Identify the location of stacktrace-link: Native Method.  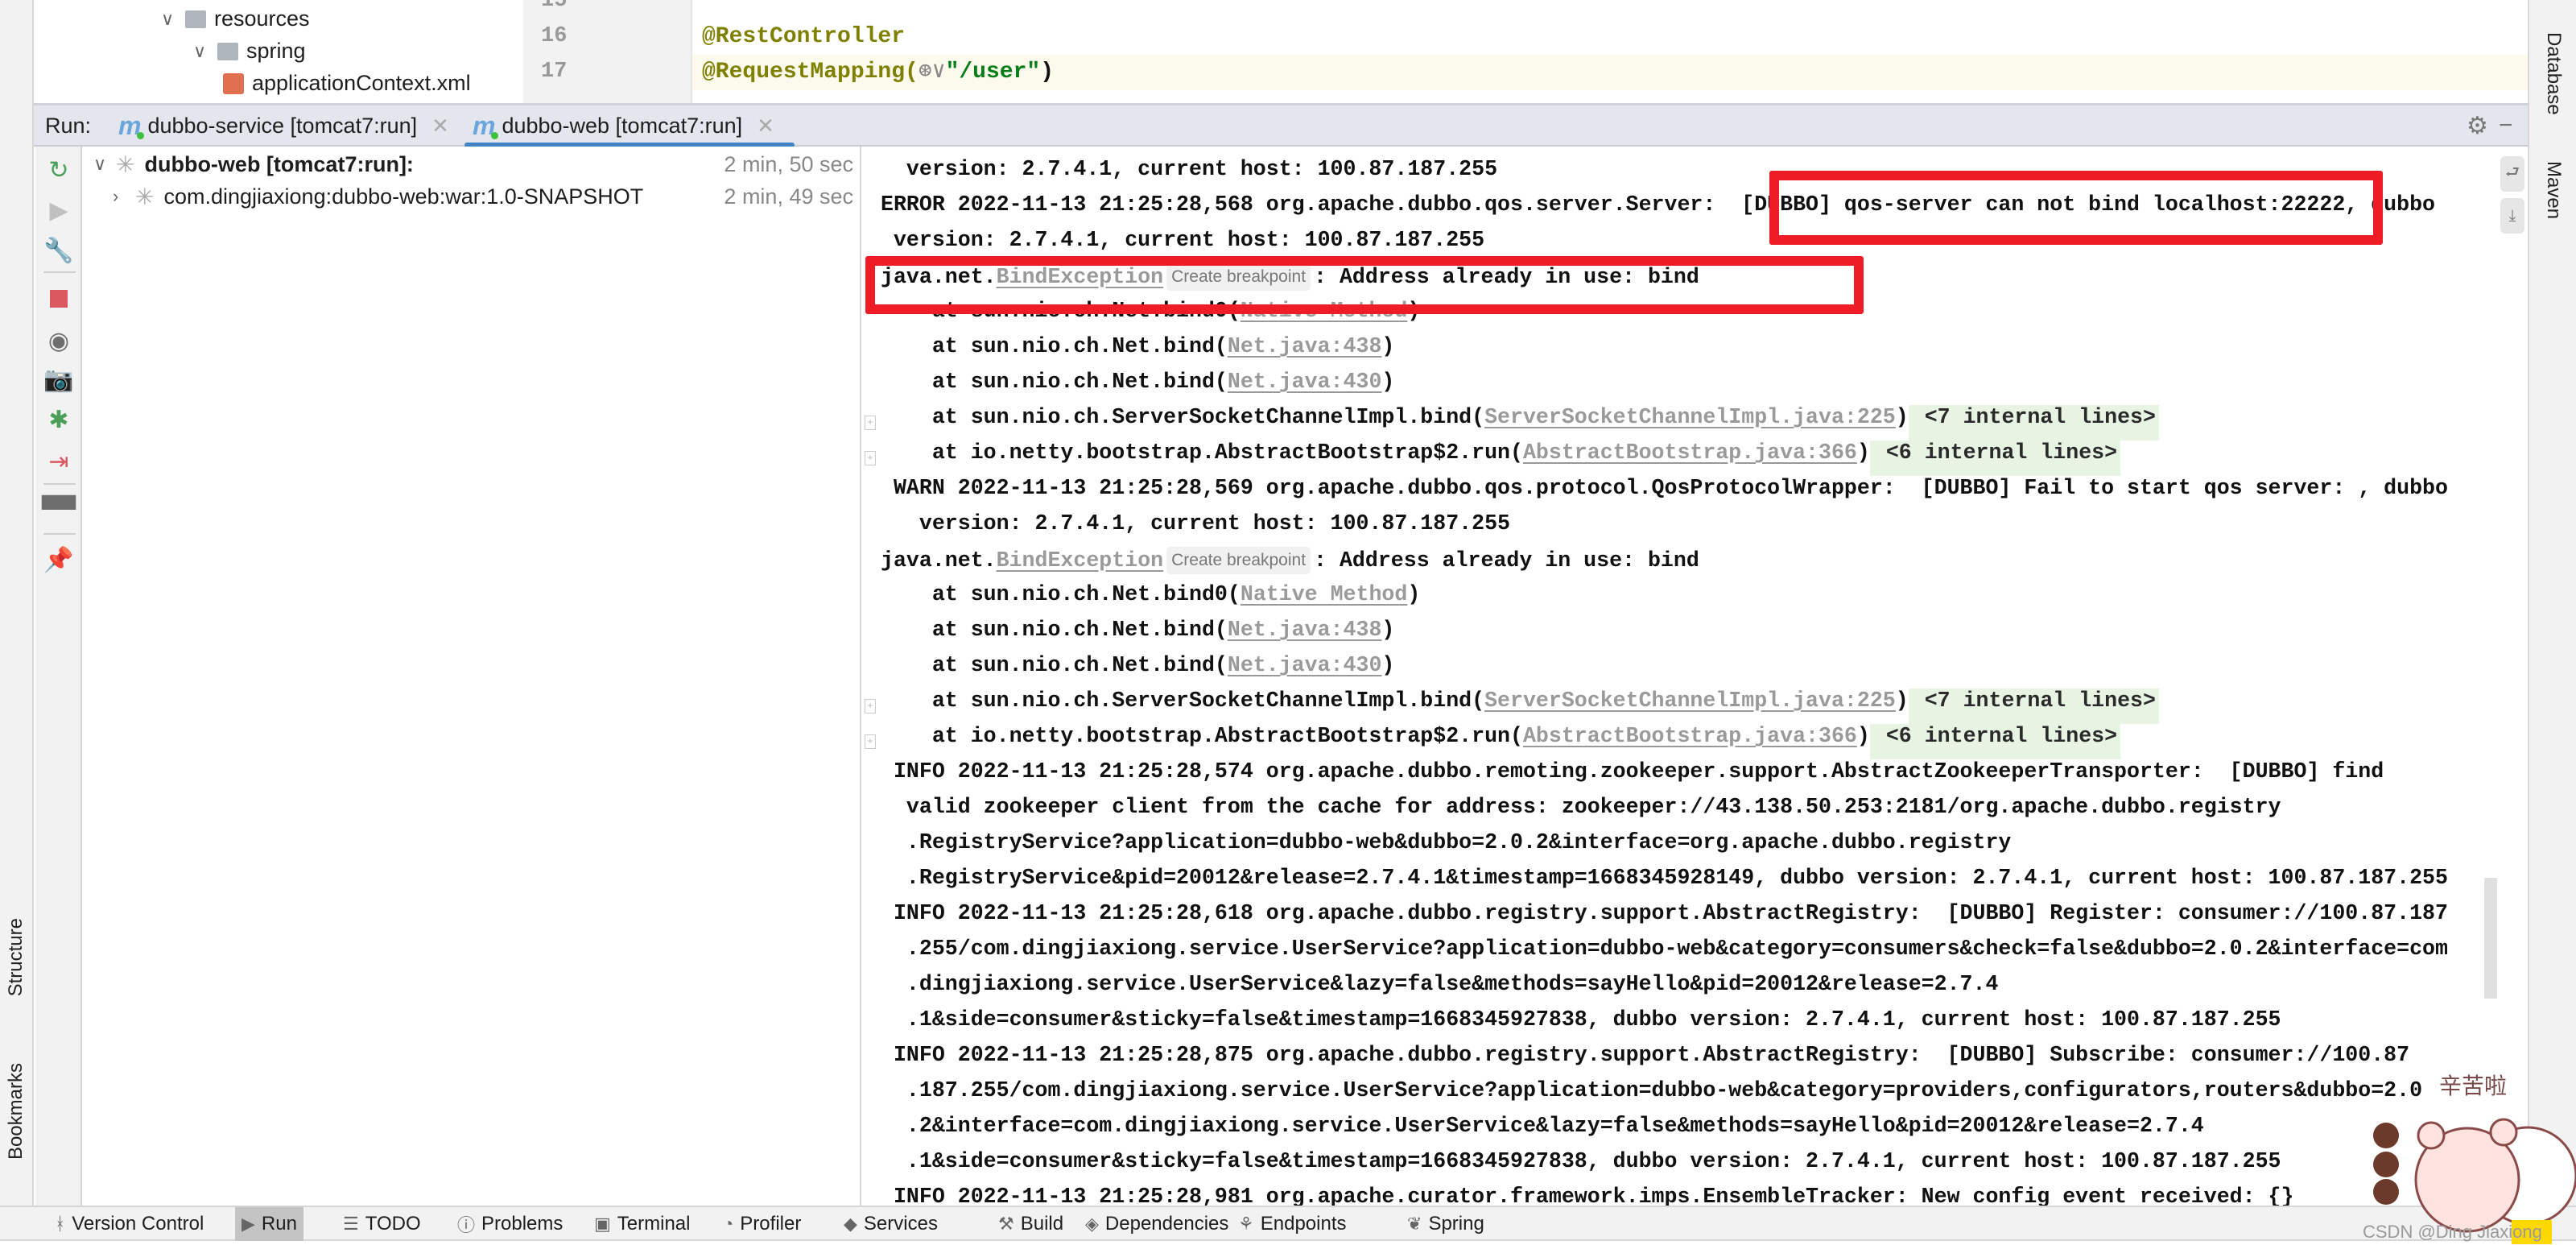
(1324, 594).